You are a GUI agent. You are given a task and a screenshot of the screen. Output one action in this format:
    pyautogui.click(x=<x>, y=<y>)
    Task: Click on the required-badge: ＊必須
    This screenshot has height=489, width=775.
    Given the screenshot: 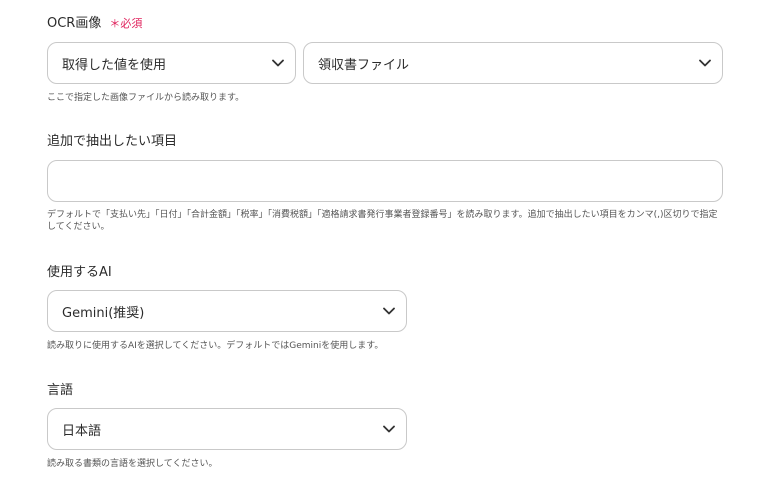 What is the action you would take?
    pyautogui.click(x=126, y=23)
    